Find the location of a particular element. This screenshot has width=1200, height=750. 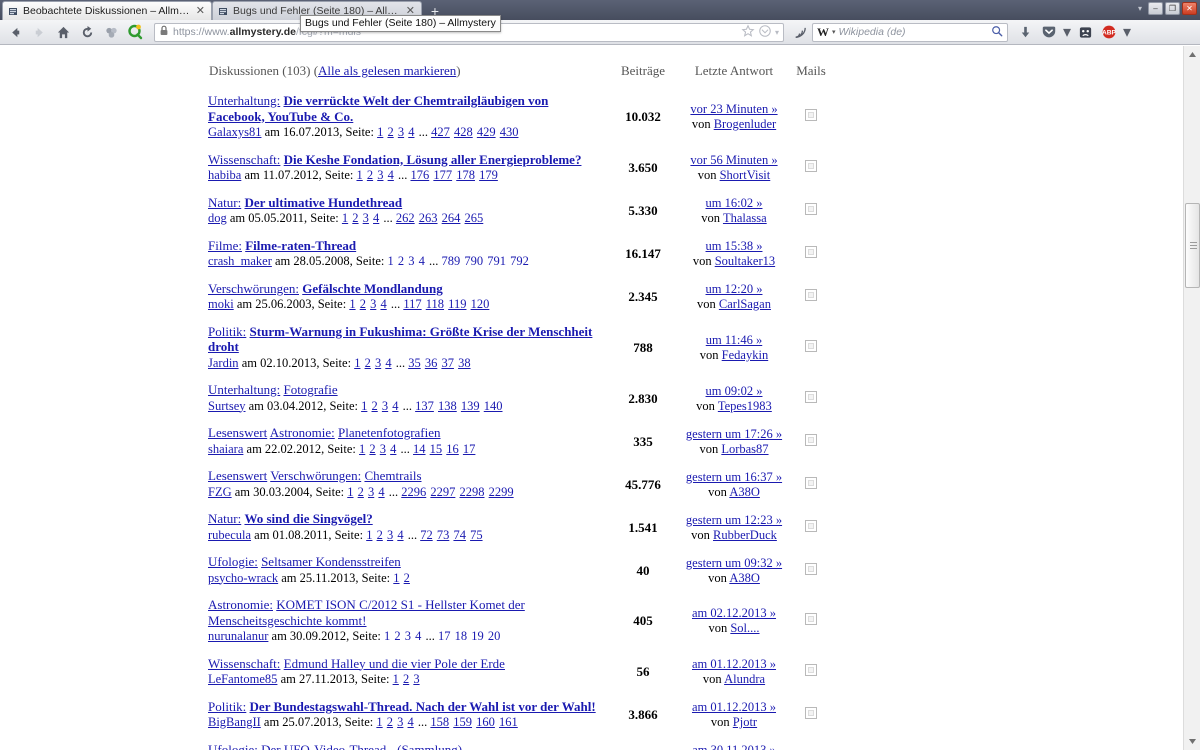

page-link: 262 is located at coordinates (405, 218).